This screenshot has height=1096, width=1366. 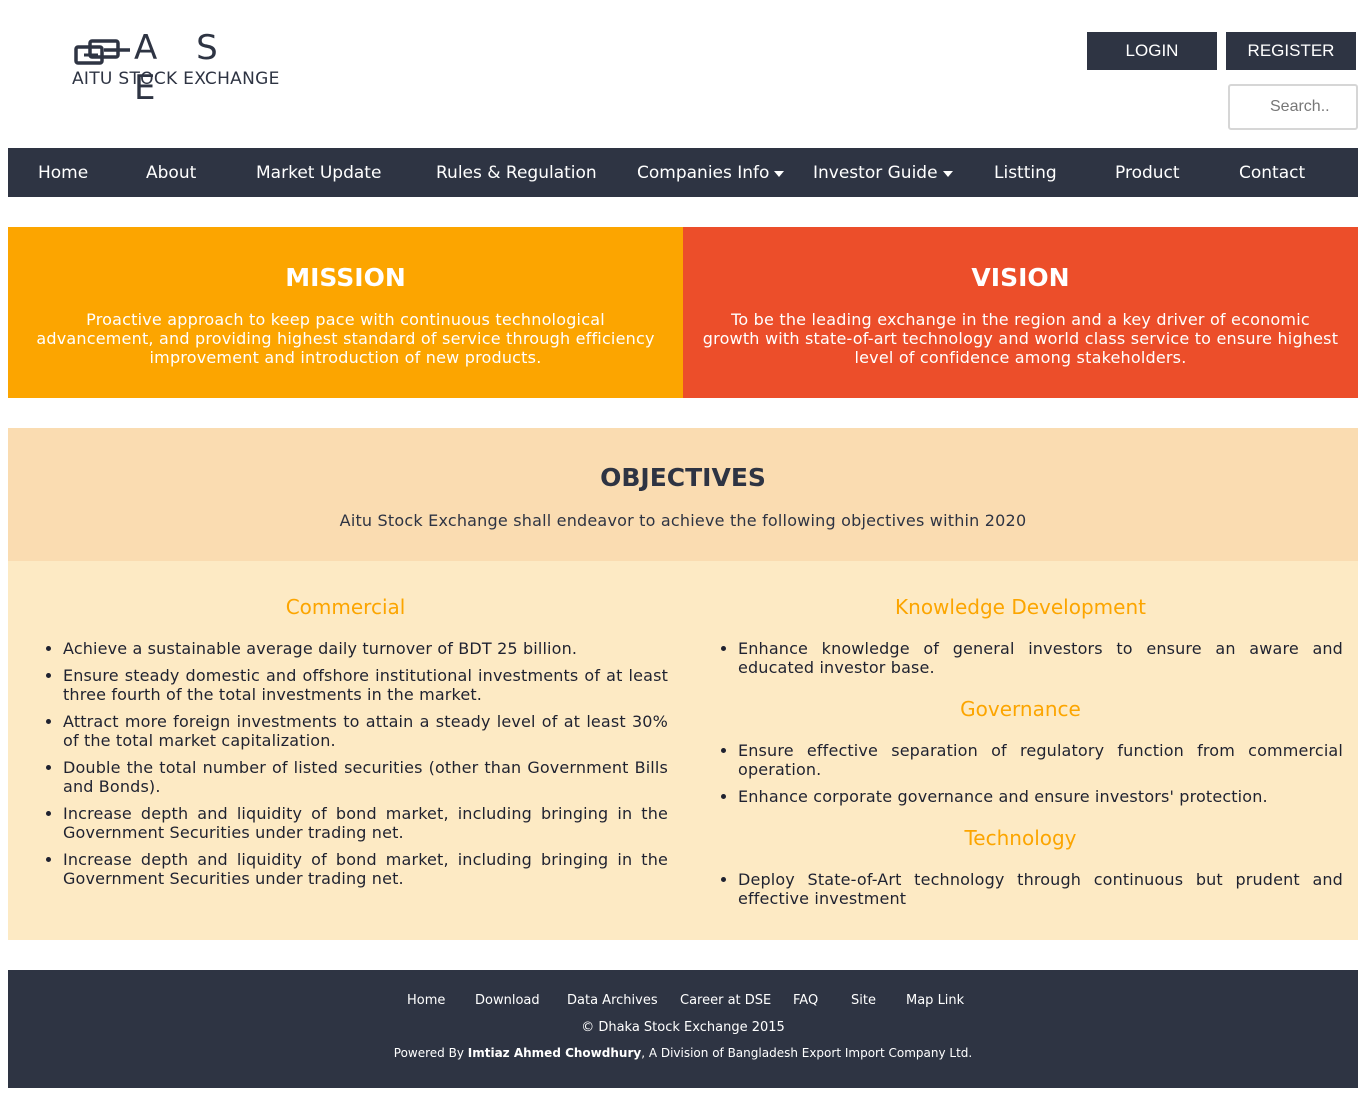 I want to click on footer-link-career: Career at DSE, so click(x=725, y=1000).